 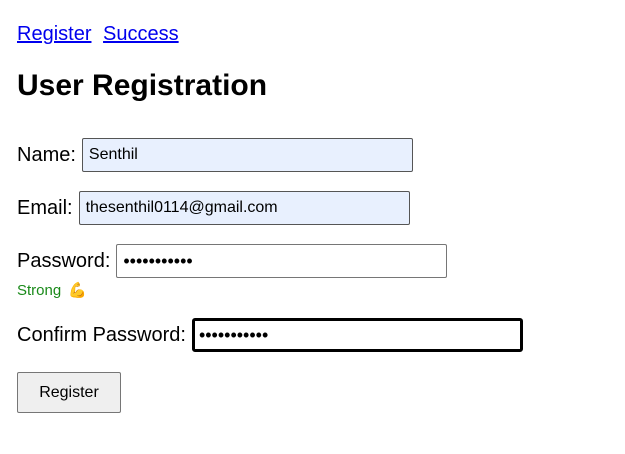 What do you see at coordinates (98, 34) in the screenshot?
I see `top-nav: Register Success` at bounding box center [98, 34].